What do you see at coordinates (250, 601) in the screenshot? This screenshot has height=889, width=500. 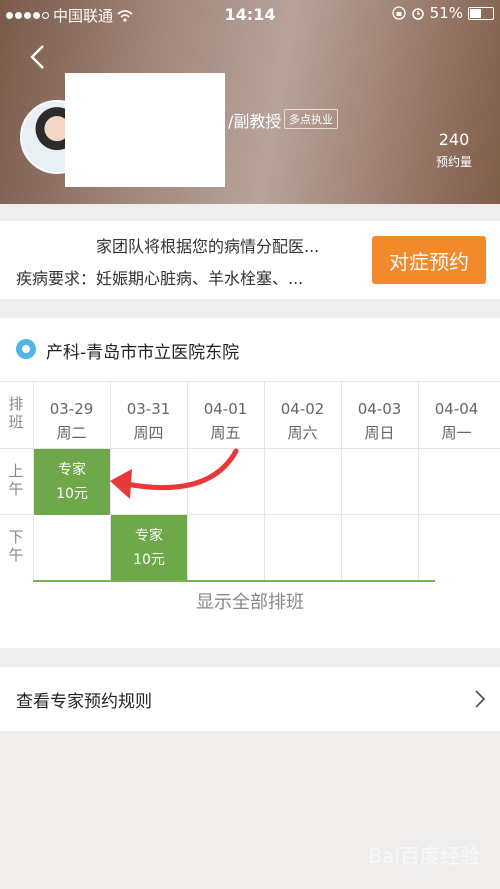 I see `show-all-schedule-button: 显示全部排班` at bounding box center [250, 601].